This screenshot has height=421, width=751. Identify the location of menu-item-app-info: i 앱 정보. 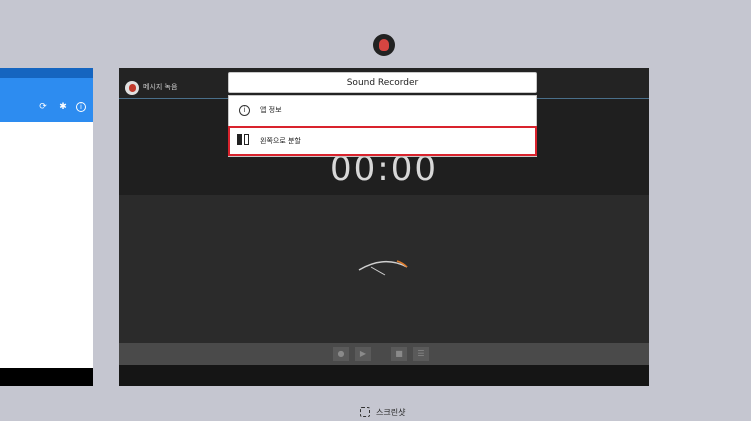
(382, 110).